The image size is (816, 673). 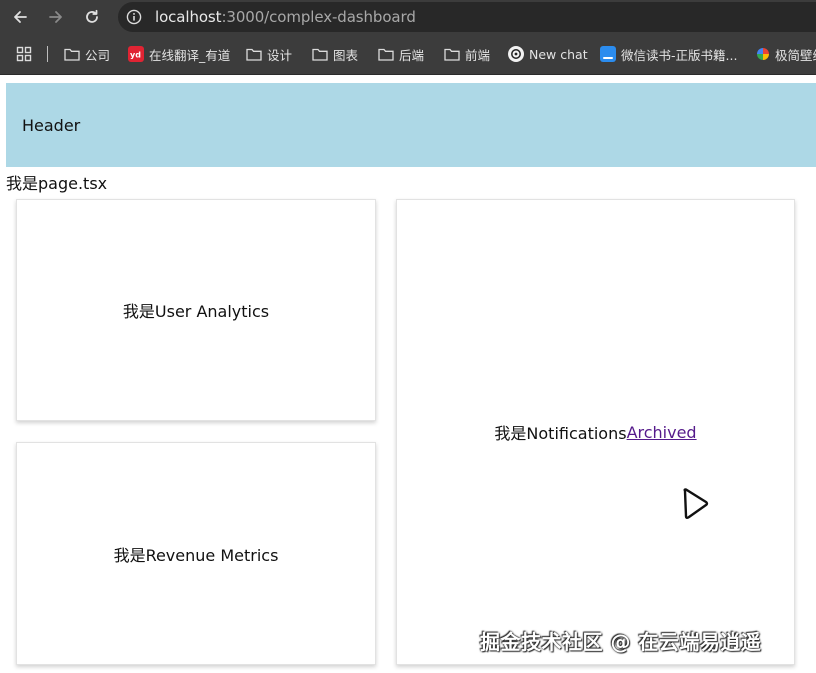 I want to click on notifications-text: 我是Notifications, so click(x=560, y=433).